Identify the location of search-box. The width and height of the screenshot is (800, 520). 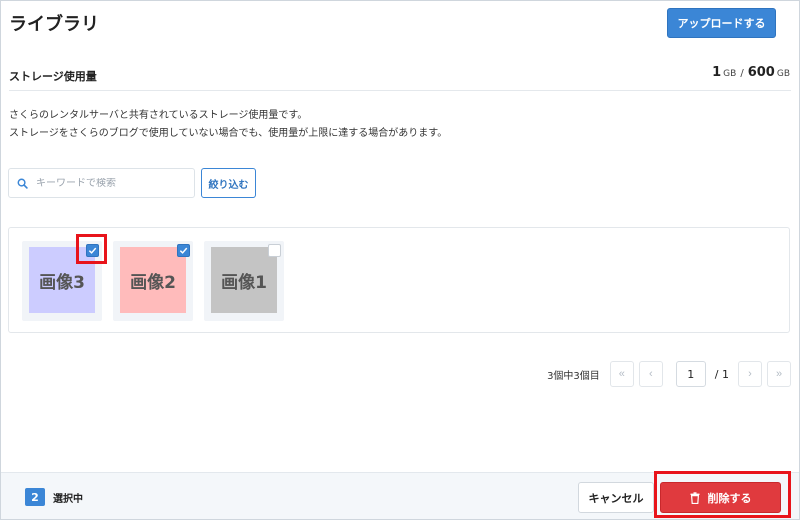
(101, 183).